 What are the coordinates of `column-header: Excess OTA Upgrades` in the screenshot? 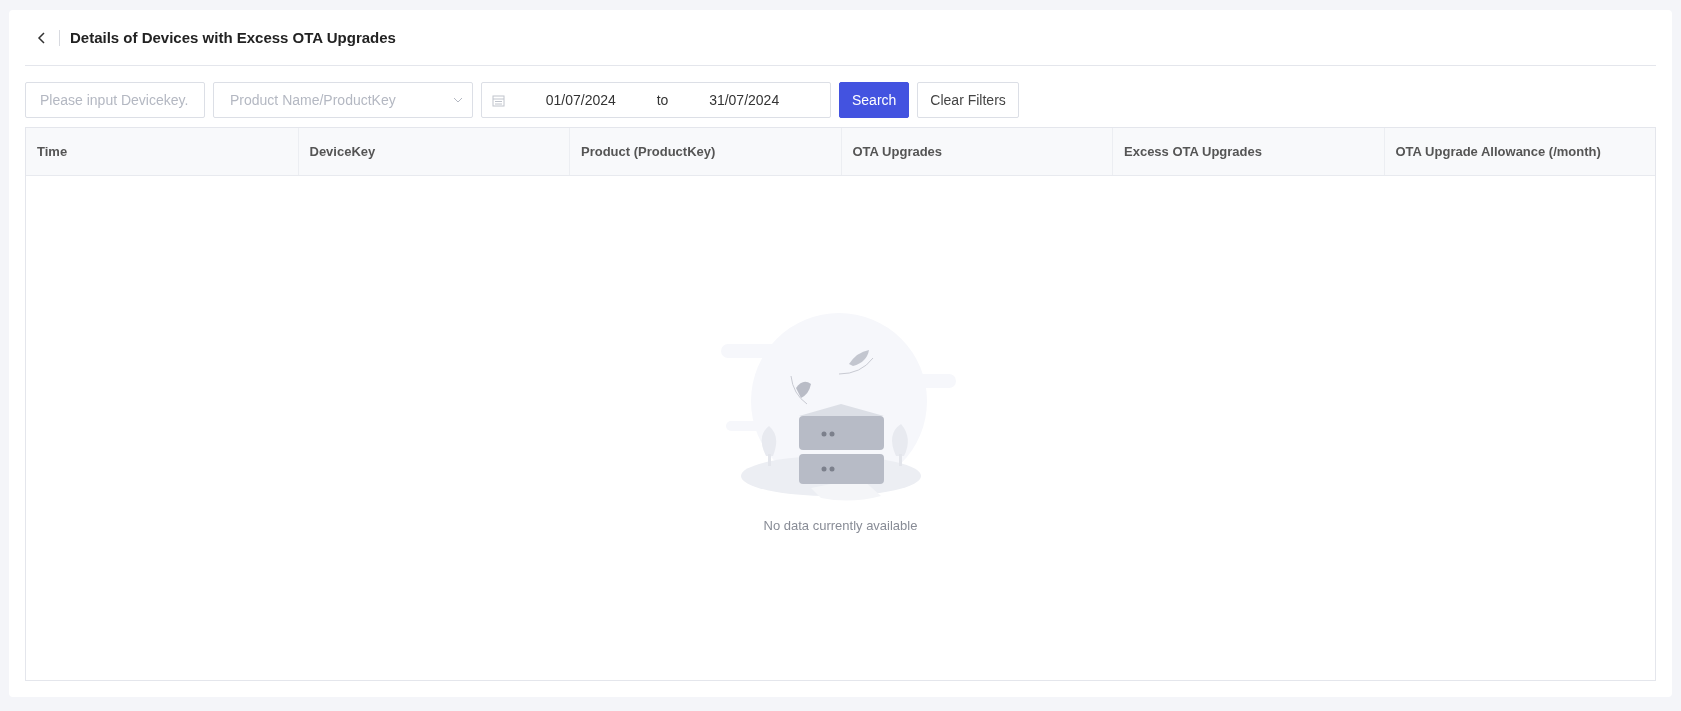 It's located at (1248, 151).